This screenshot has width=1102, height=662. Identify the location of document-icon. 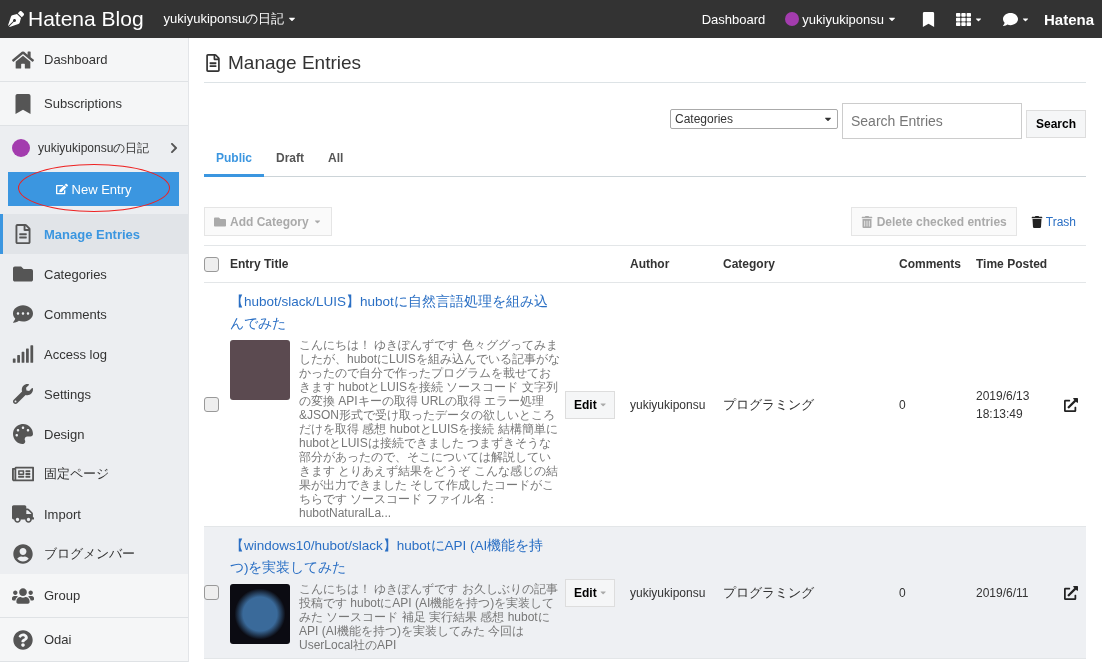
(213, 63).